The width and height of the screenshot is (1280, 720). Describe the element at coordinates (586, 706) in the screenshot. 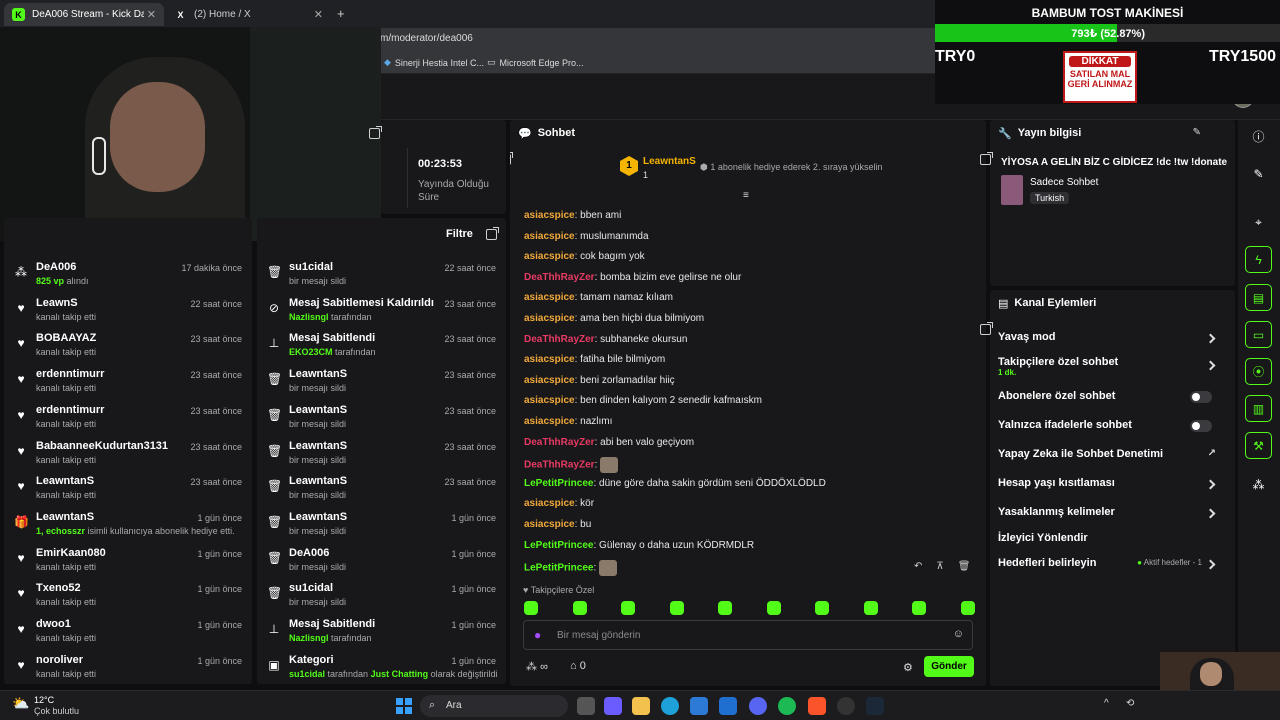

I see `task-view-icon` at that location.